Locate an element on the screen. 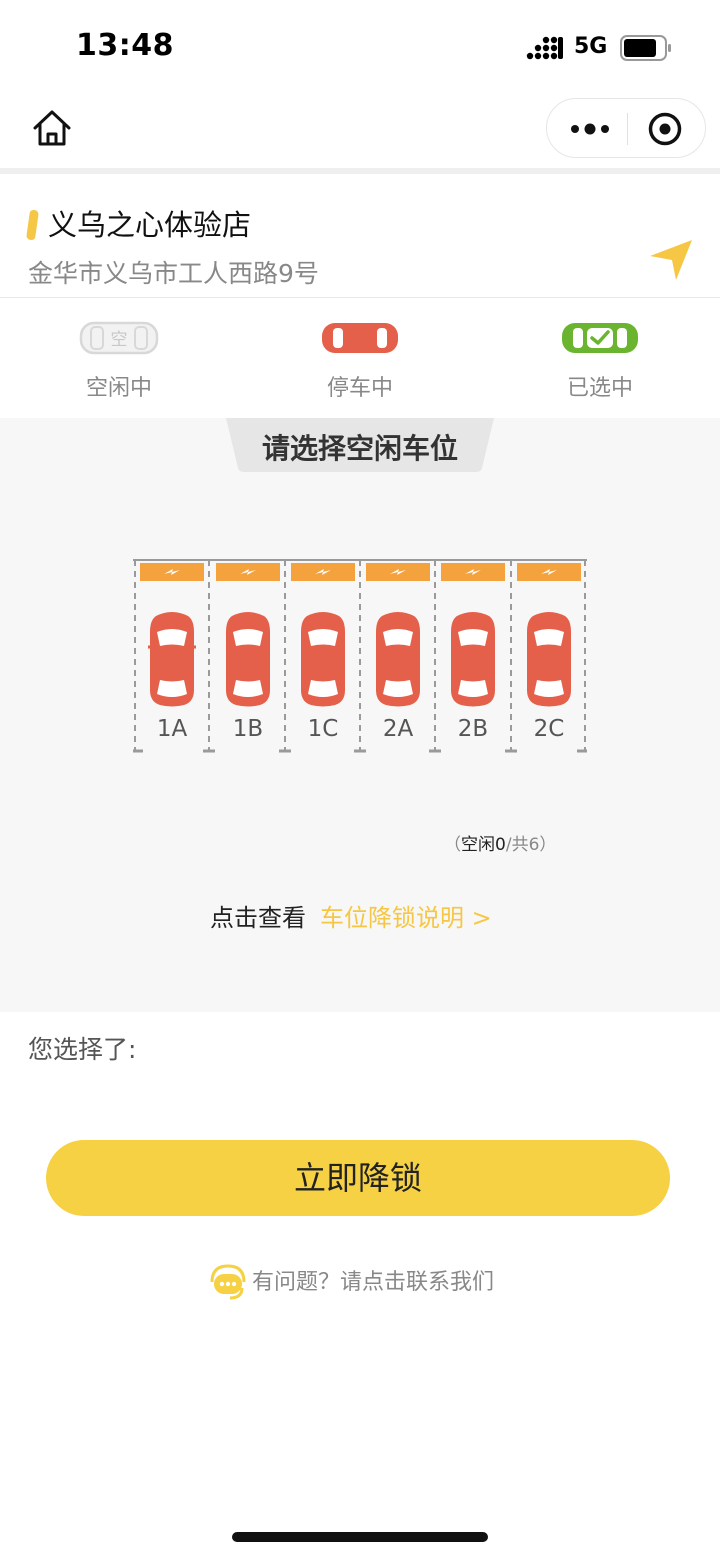 The width and height of the screenshot is (720, 1558). legend-parked: 停车中 is located at coordinates (360, 360).